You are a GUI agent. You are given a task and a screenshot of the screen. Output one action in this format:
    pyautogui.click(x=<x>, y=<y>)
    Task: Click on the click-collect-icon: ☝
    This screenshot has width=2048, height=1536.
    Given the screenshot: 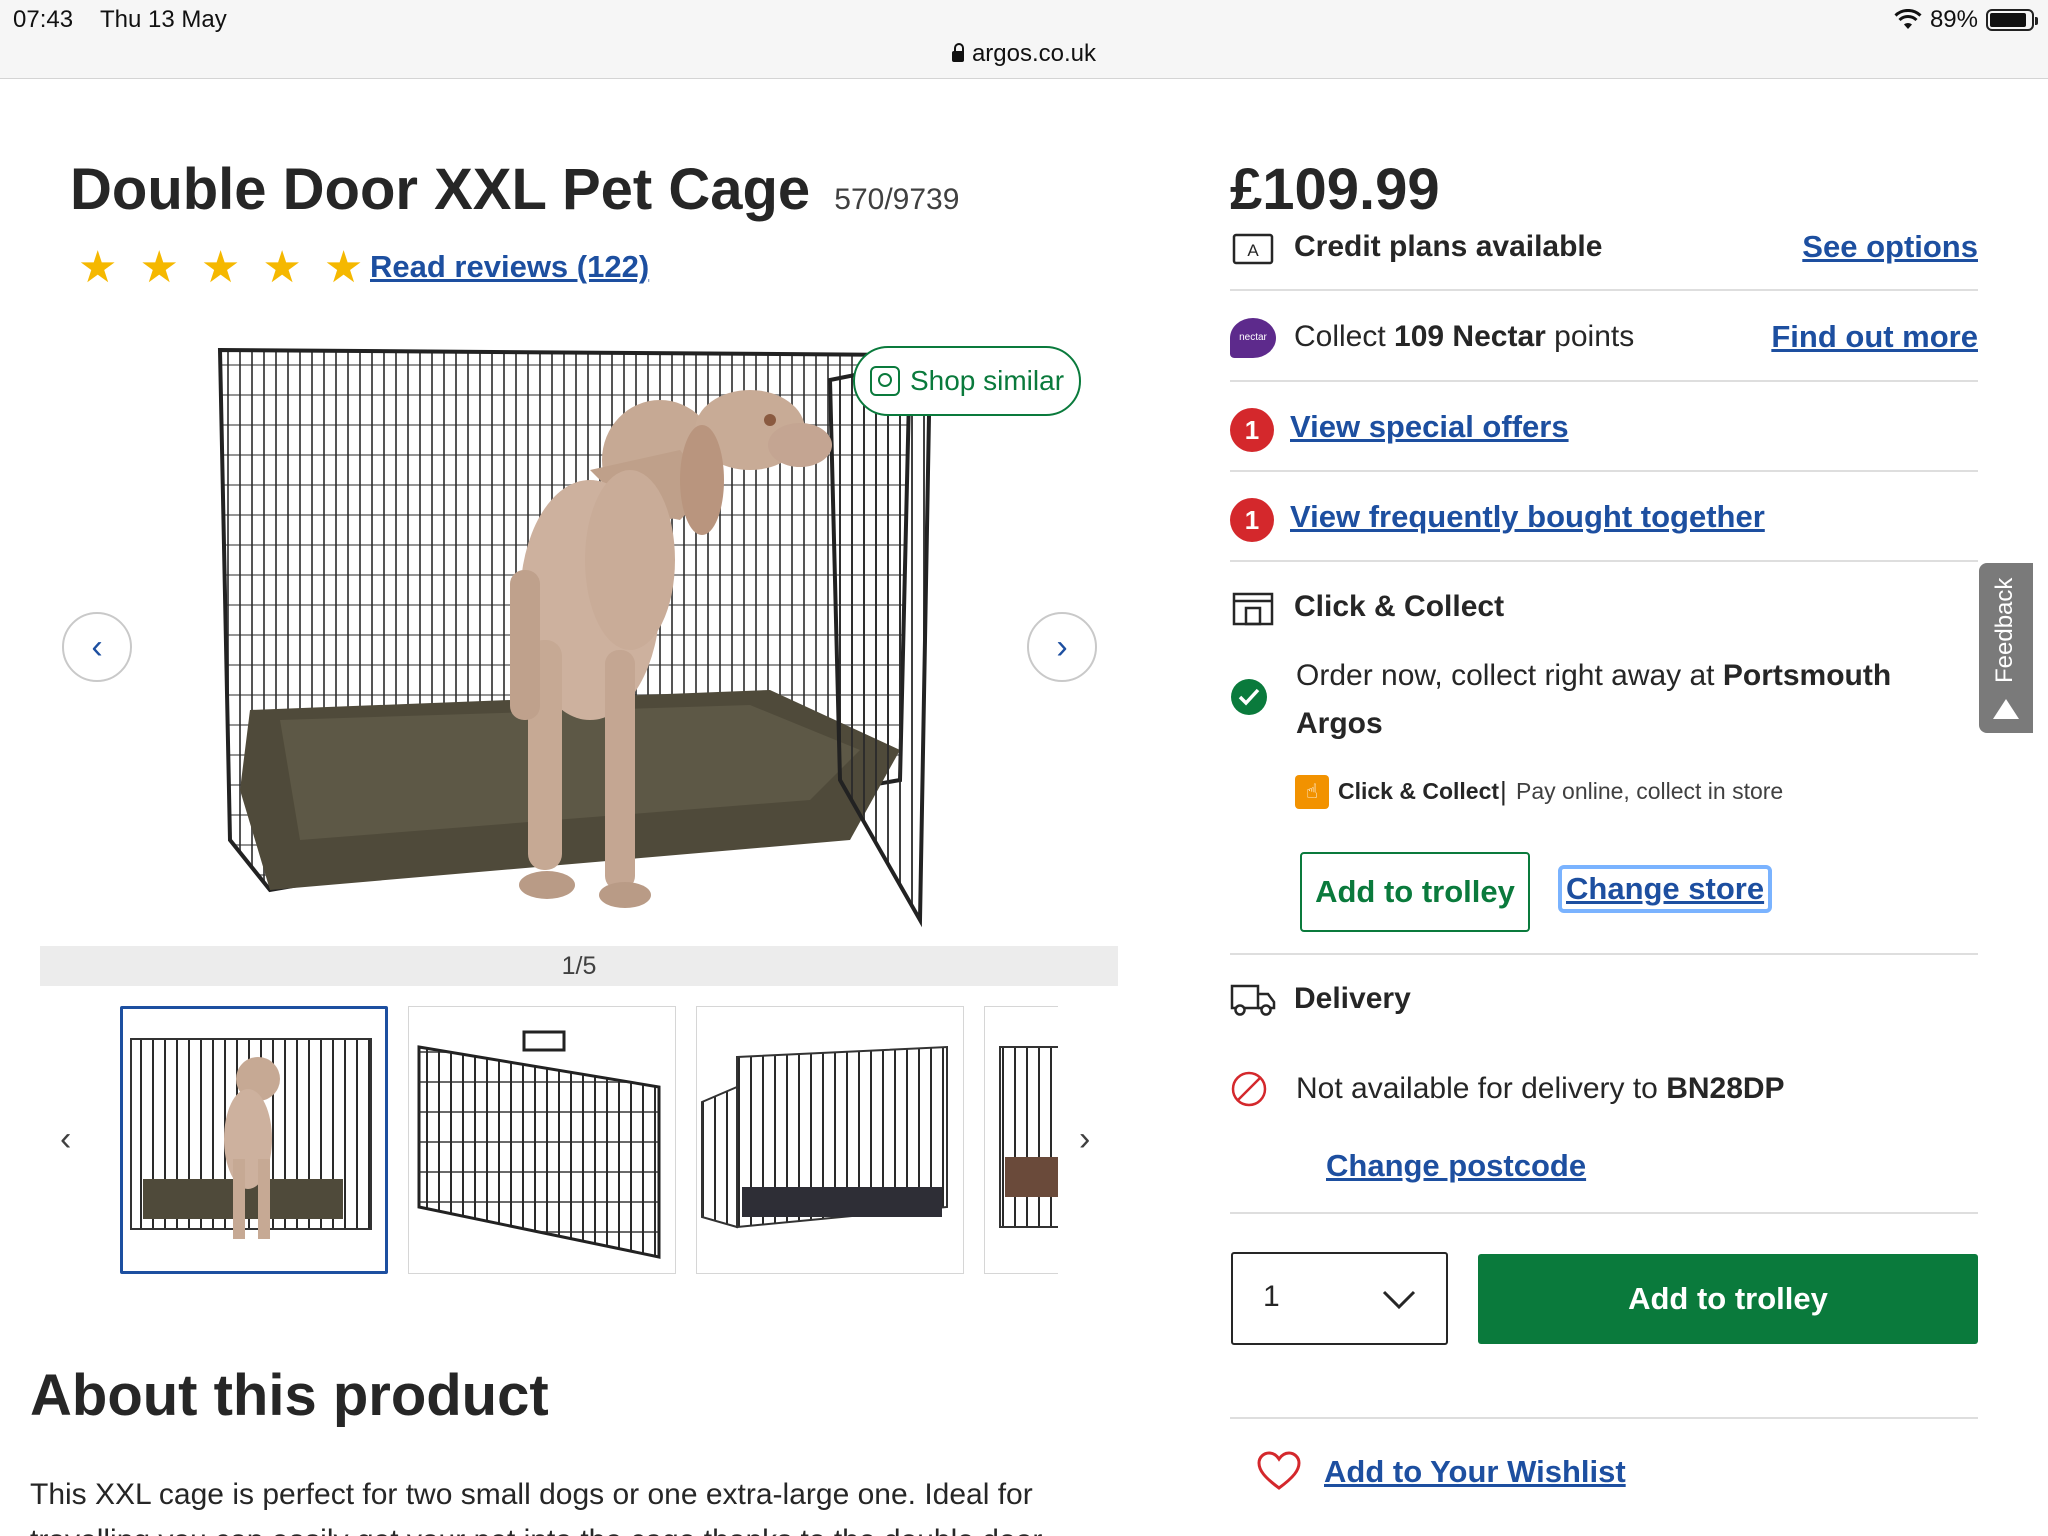 What is the action you would take?
    pyautogui.click(x=1312, y=792)
    